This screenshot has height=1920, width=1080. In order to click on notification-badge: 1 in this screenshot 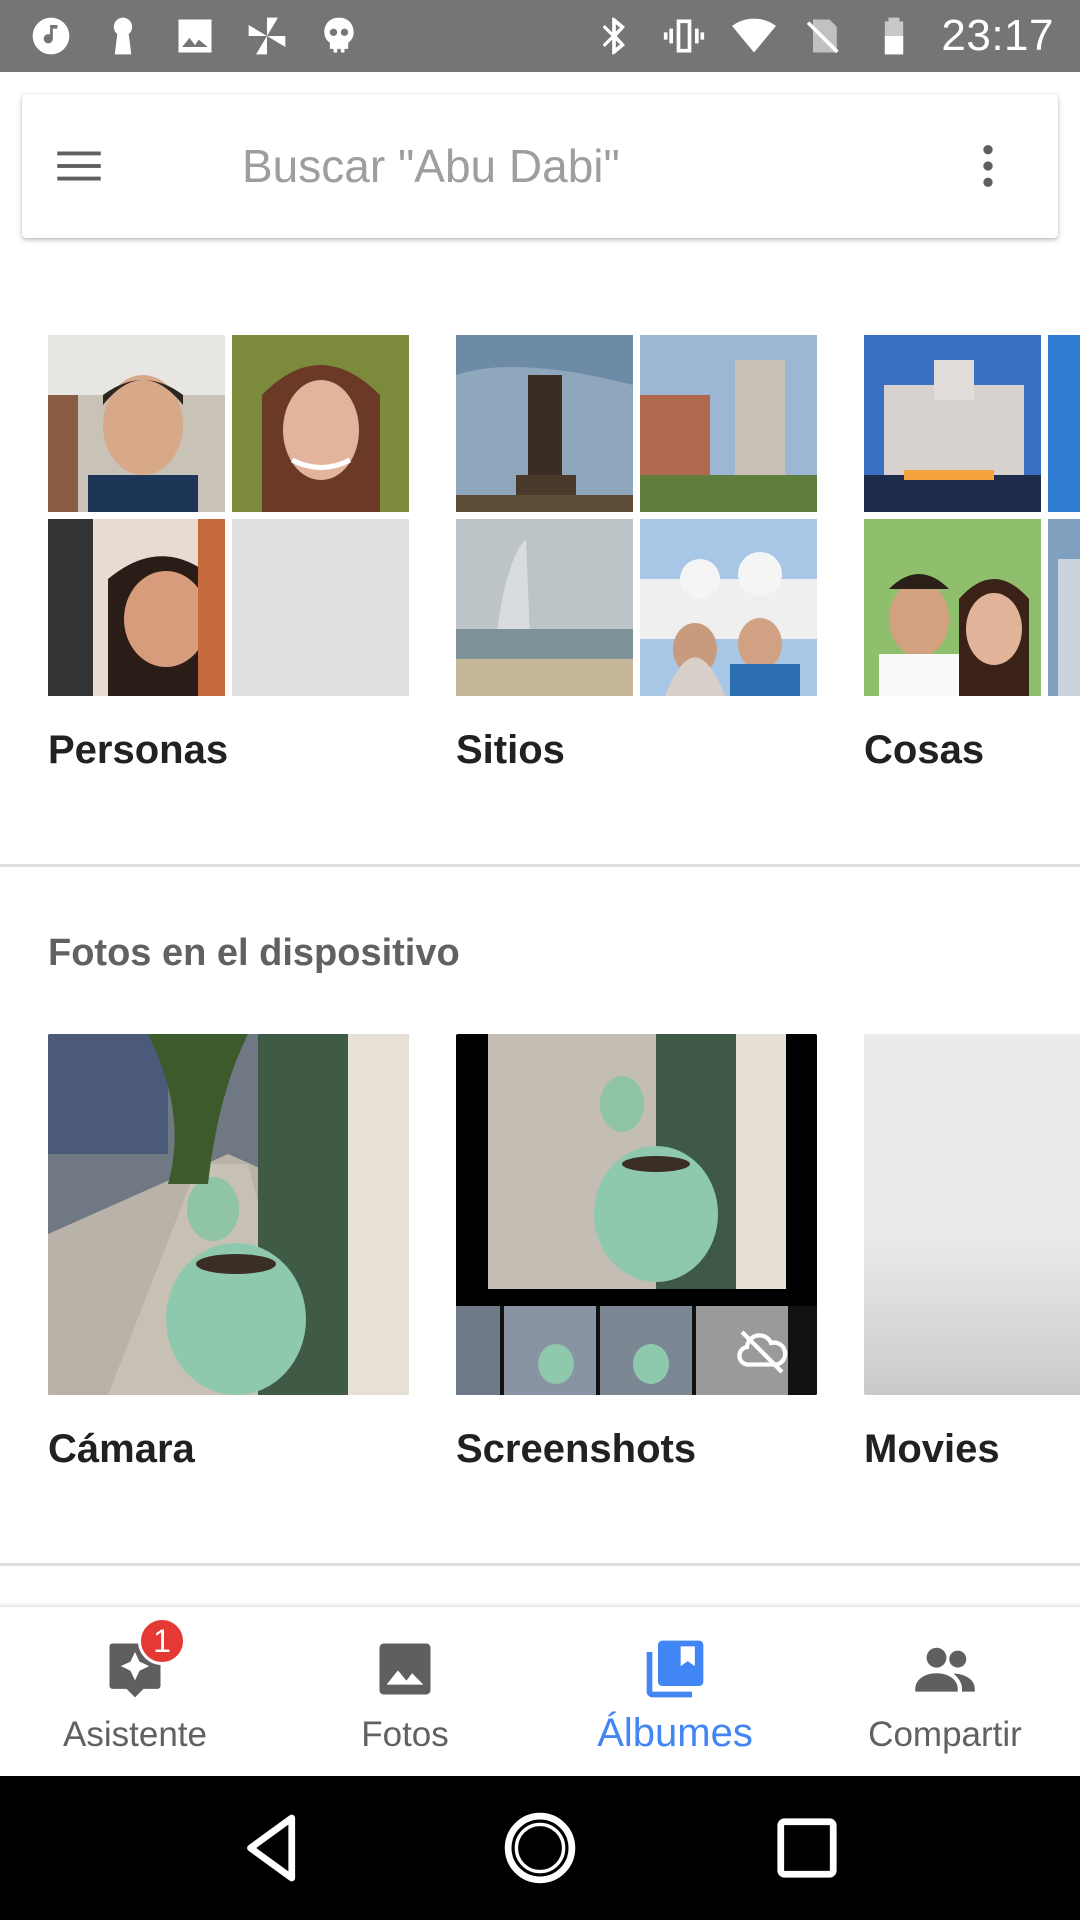, I will do `click(162, 1641)`.